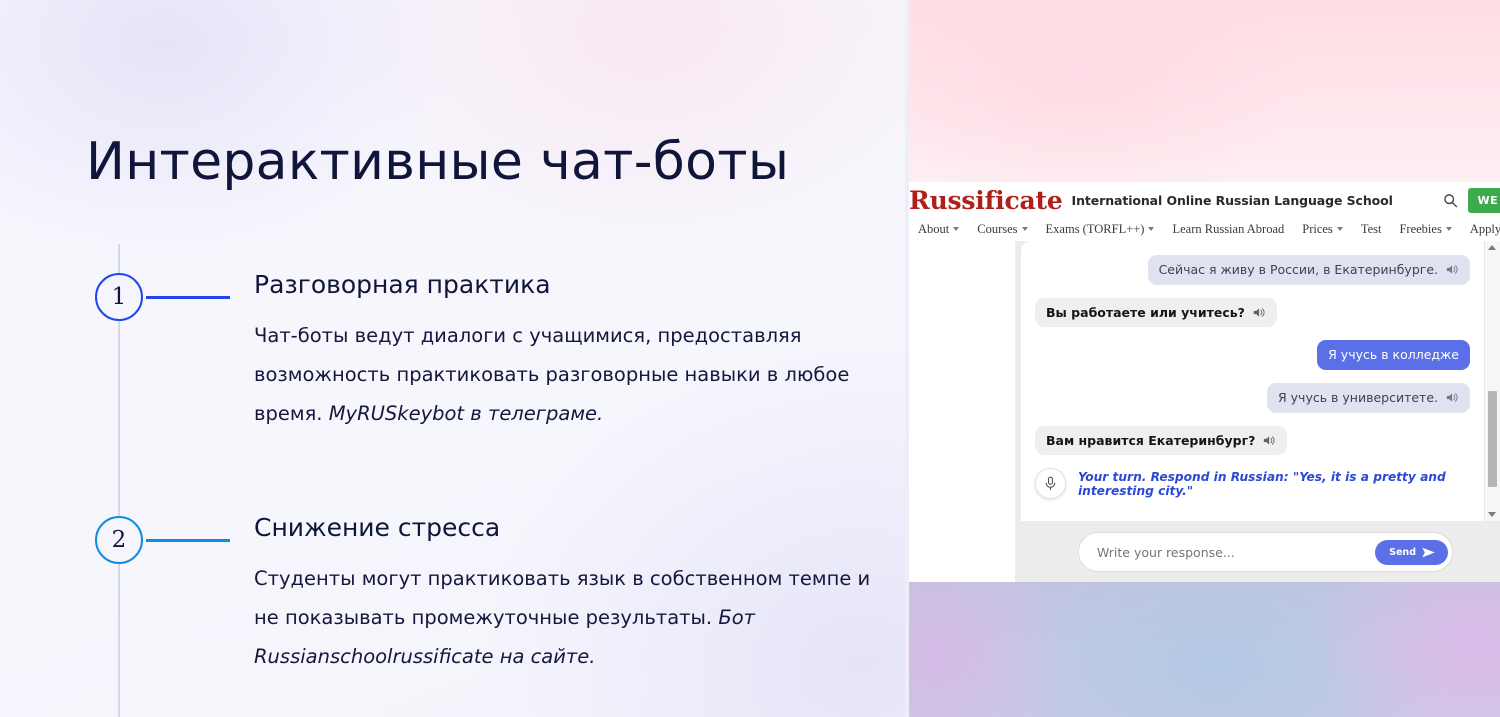  I want to click on chat-response-input, so click(1236, 552).